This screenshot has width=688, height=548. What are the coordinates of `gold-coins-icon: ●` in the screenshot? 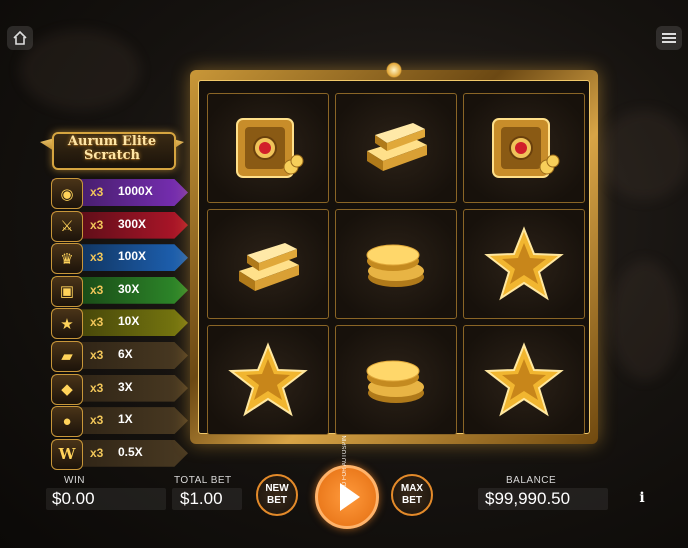 It's located at (67, 422).